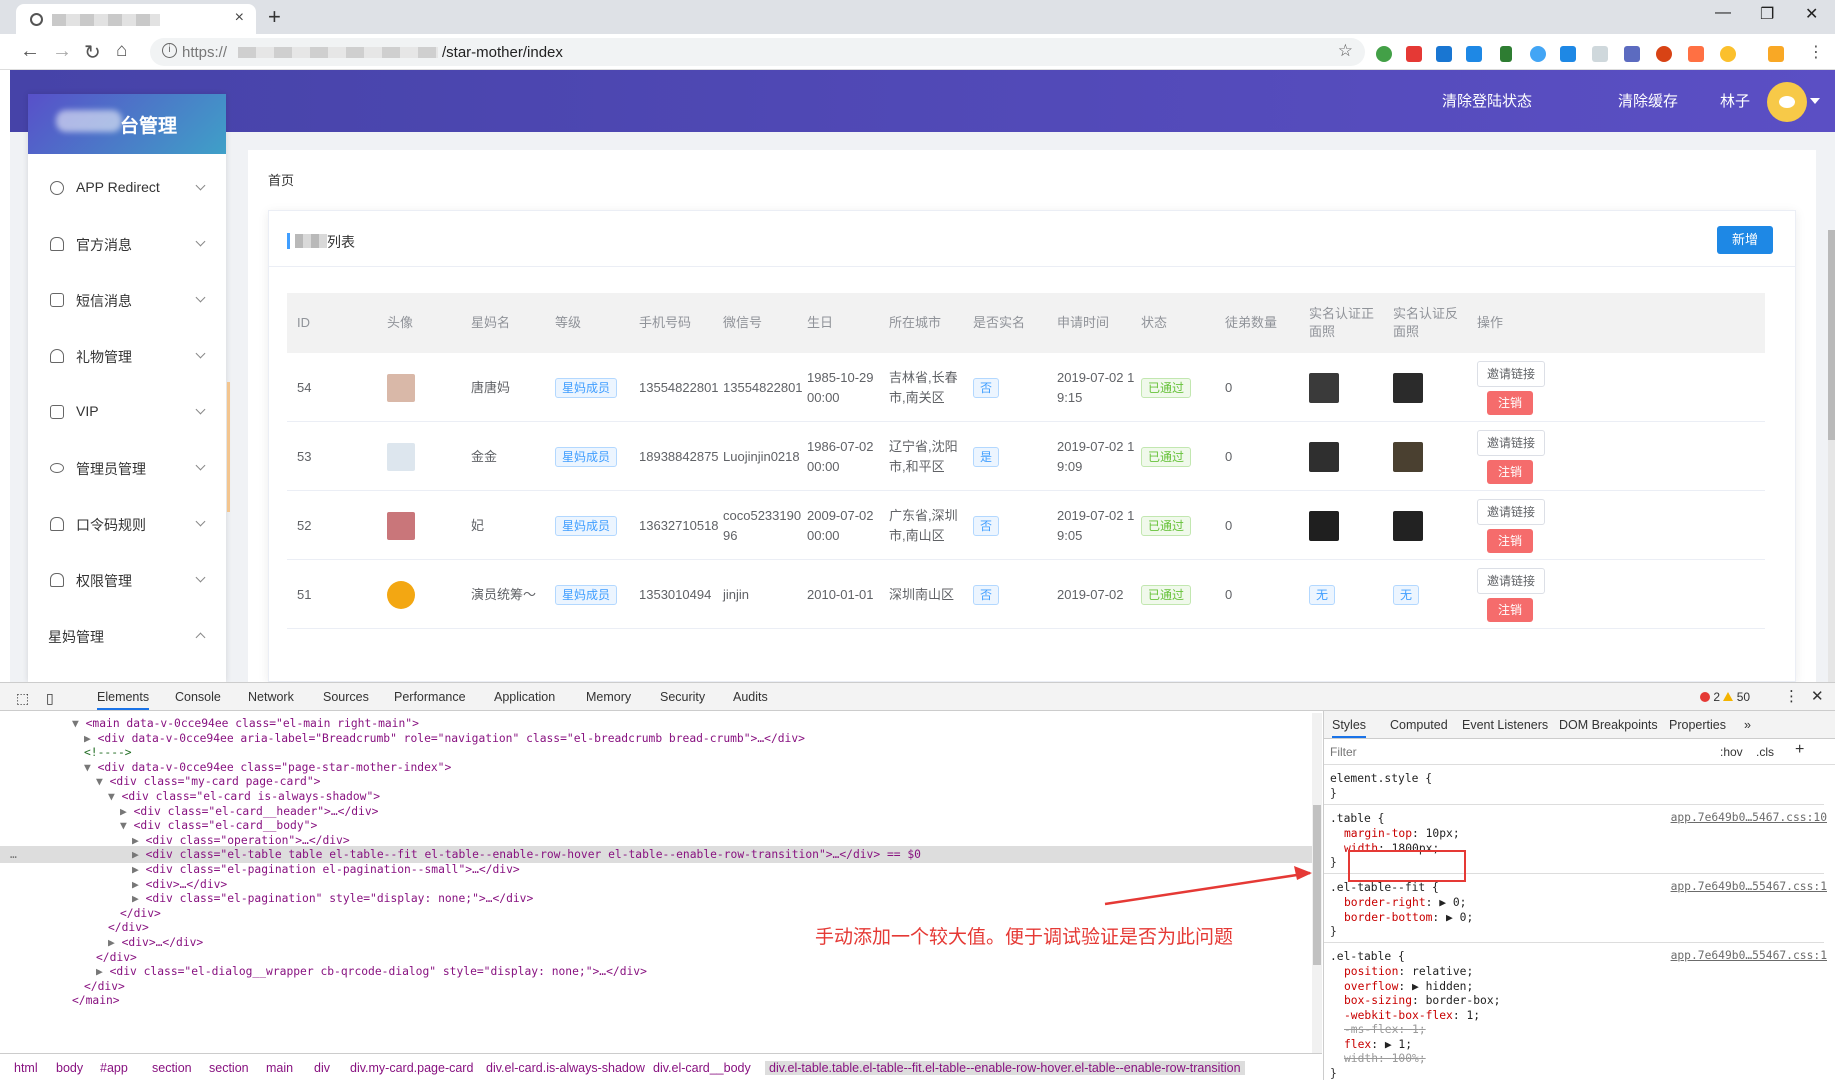 The height and width of the screenshot is (1080, 1835). Describe the element at coordinates (1511, 442) in the screenshot. I see `invite-link-button: 邀请链接` at that location.